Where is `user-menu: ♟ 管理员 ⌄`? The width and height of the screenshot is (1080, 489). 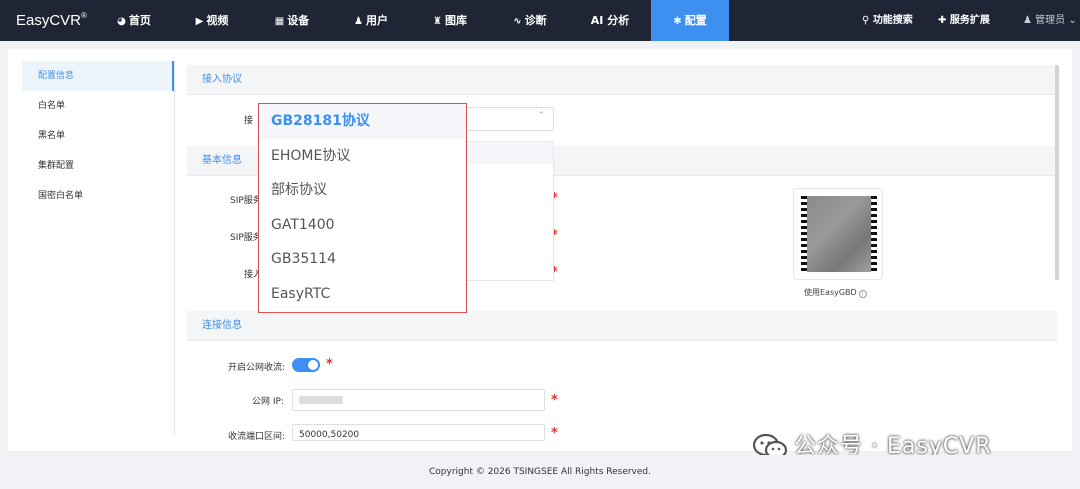 user-menu: ♟ 管理员 ⌄ is located at coordinates (1050, 20).